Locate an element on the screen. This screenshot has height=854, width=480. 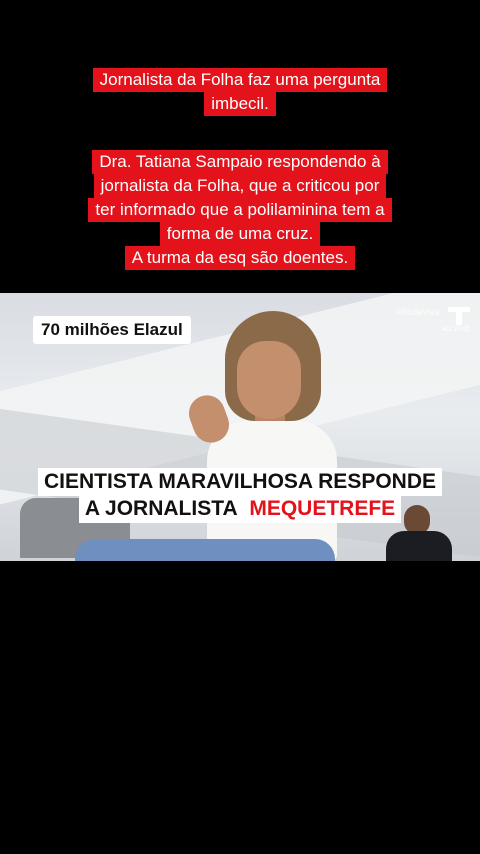
caption-line: ter informado que a polilaminina tem a is located at coordinates (240, 210).